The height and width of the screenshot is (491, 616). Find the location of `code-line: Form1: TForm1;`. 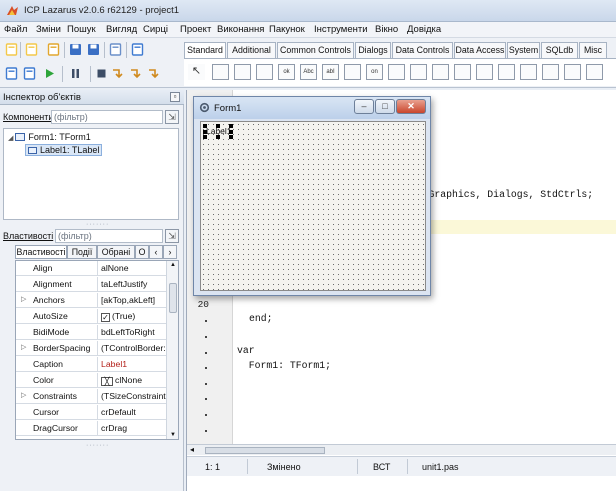

code-line: Form1: TForm1; is located at coordinates (284, 365).